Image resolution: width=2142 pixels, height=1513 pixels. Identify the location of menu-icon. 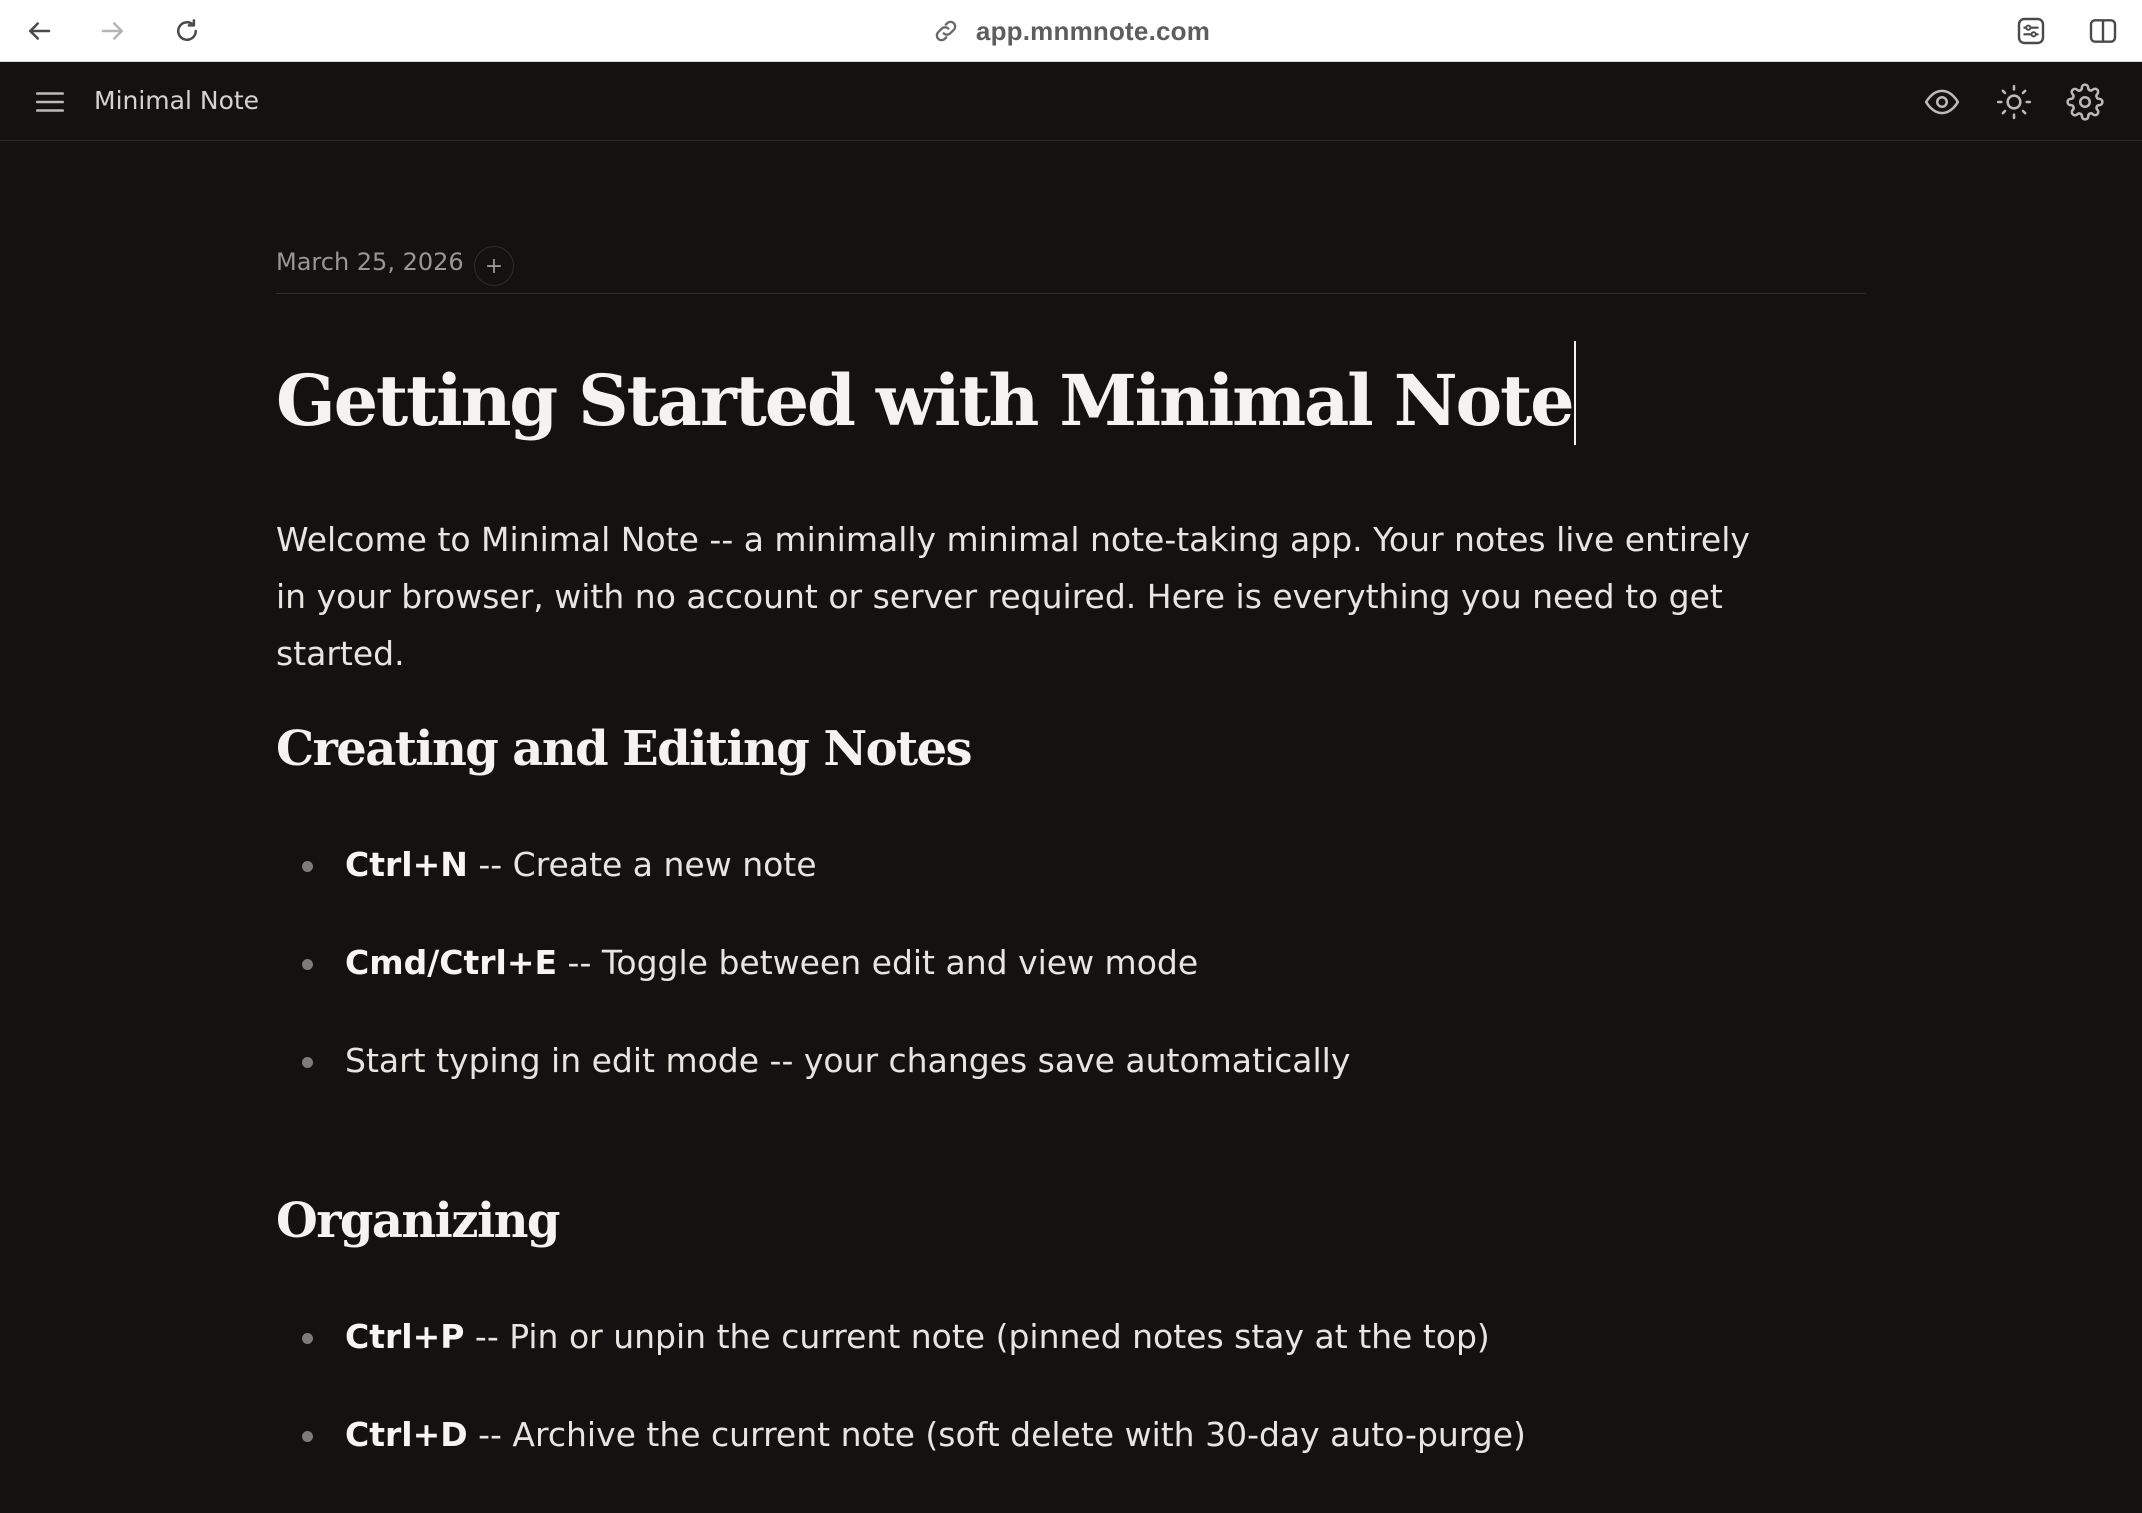
(50, 102).